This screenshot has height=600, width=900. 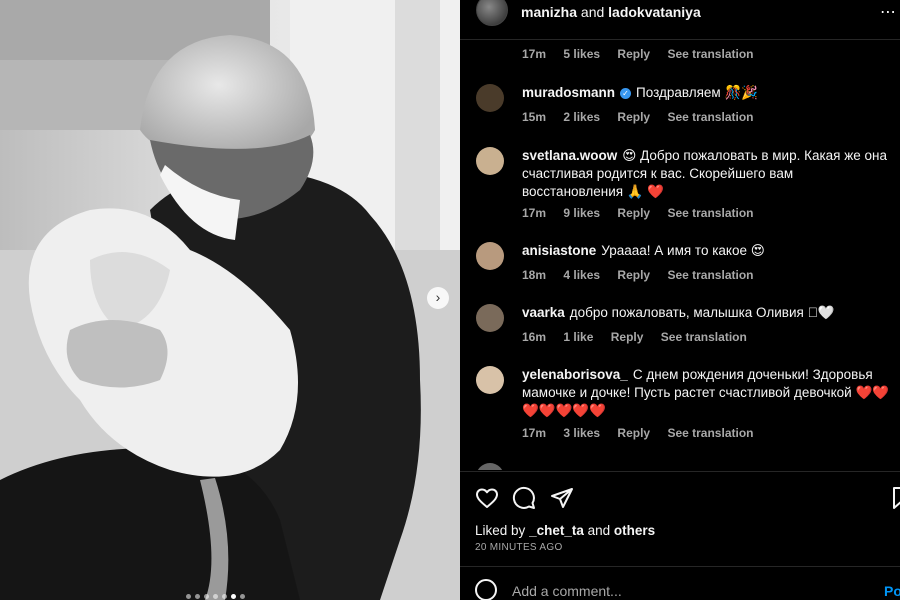 I want to click on comment-input, so click(x=662, y=590).